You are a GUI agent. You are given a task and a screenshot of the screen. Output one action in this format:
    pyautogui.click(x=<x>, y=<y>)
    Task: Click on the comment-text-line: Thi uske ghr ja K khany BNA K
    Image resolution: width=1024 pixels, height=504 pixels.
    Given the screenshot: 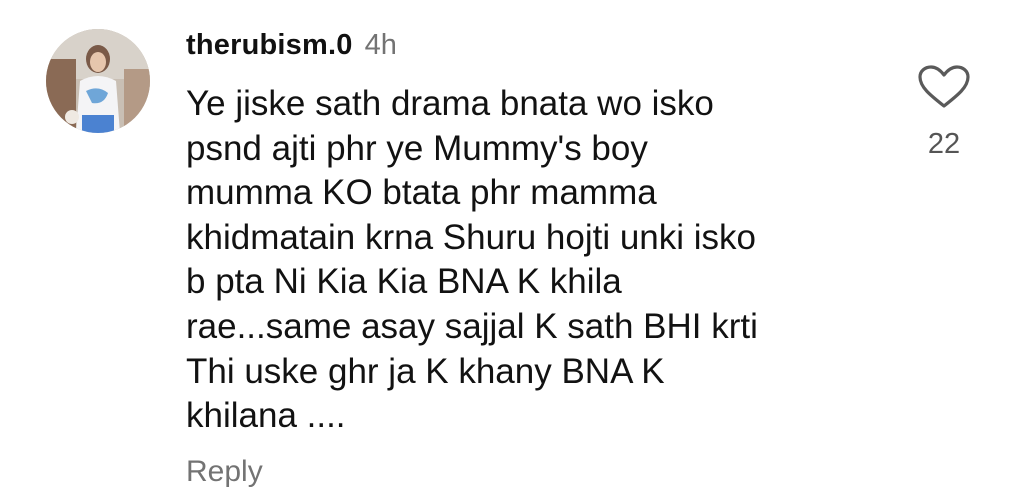 What is the action you would take?
    pyautogui.click(x=425, y=371)
    